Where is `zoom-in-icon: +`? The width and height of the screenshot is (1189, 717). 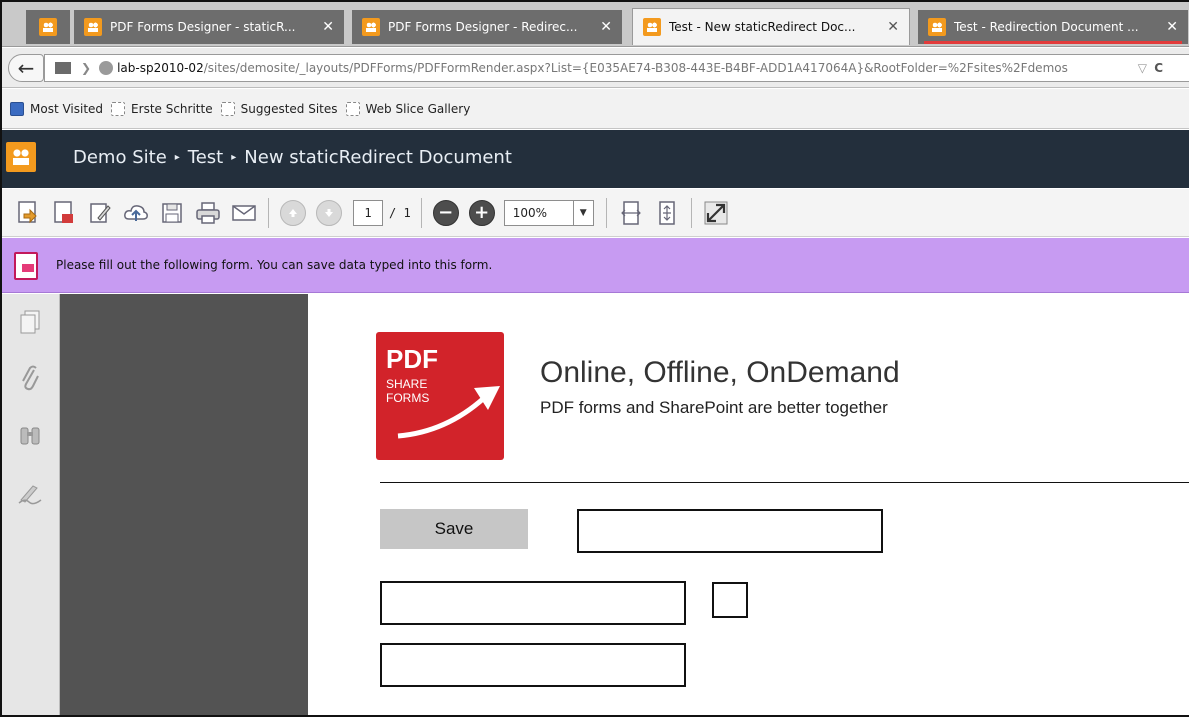
zoom-in-icon: + is located at coordinates (481, 212).